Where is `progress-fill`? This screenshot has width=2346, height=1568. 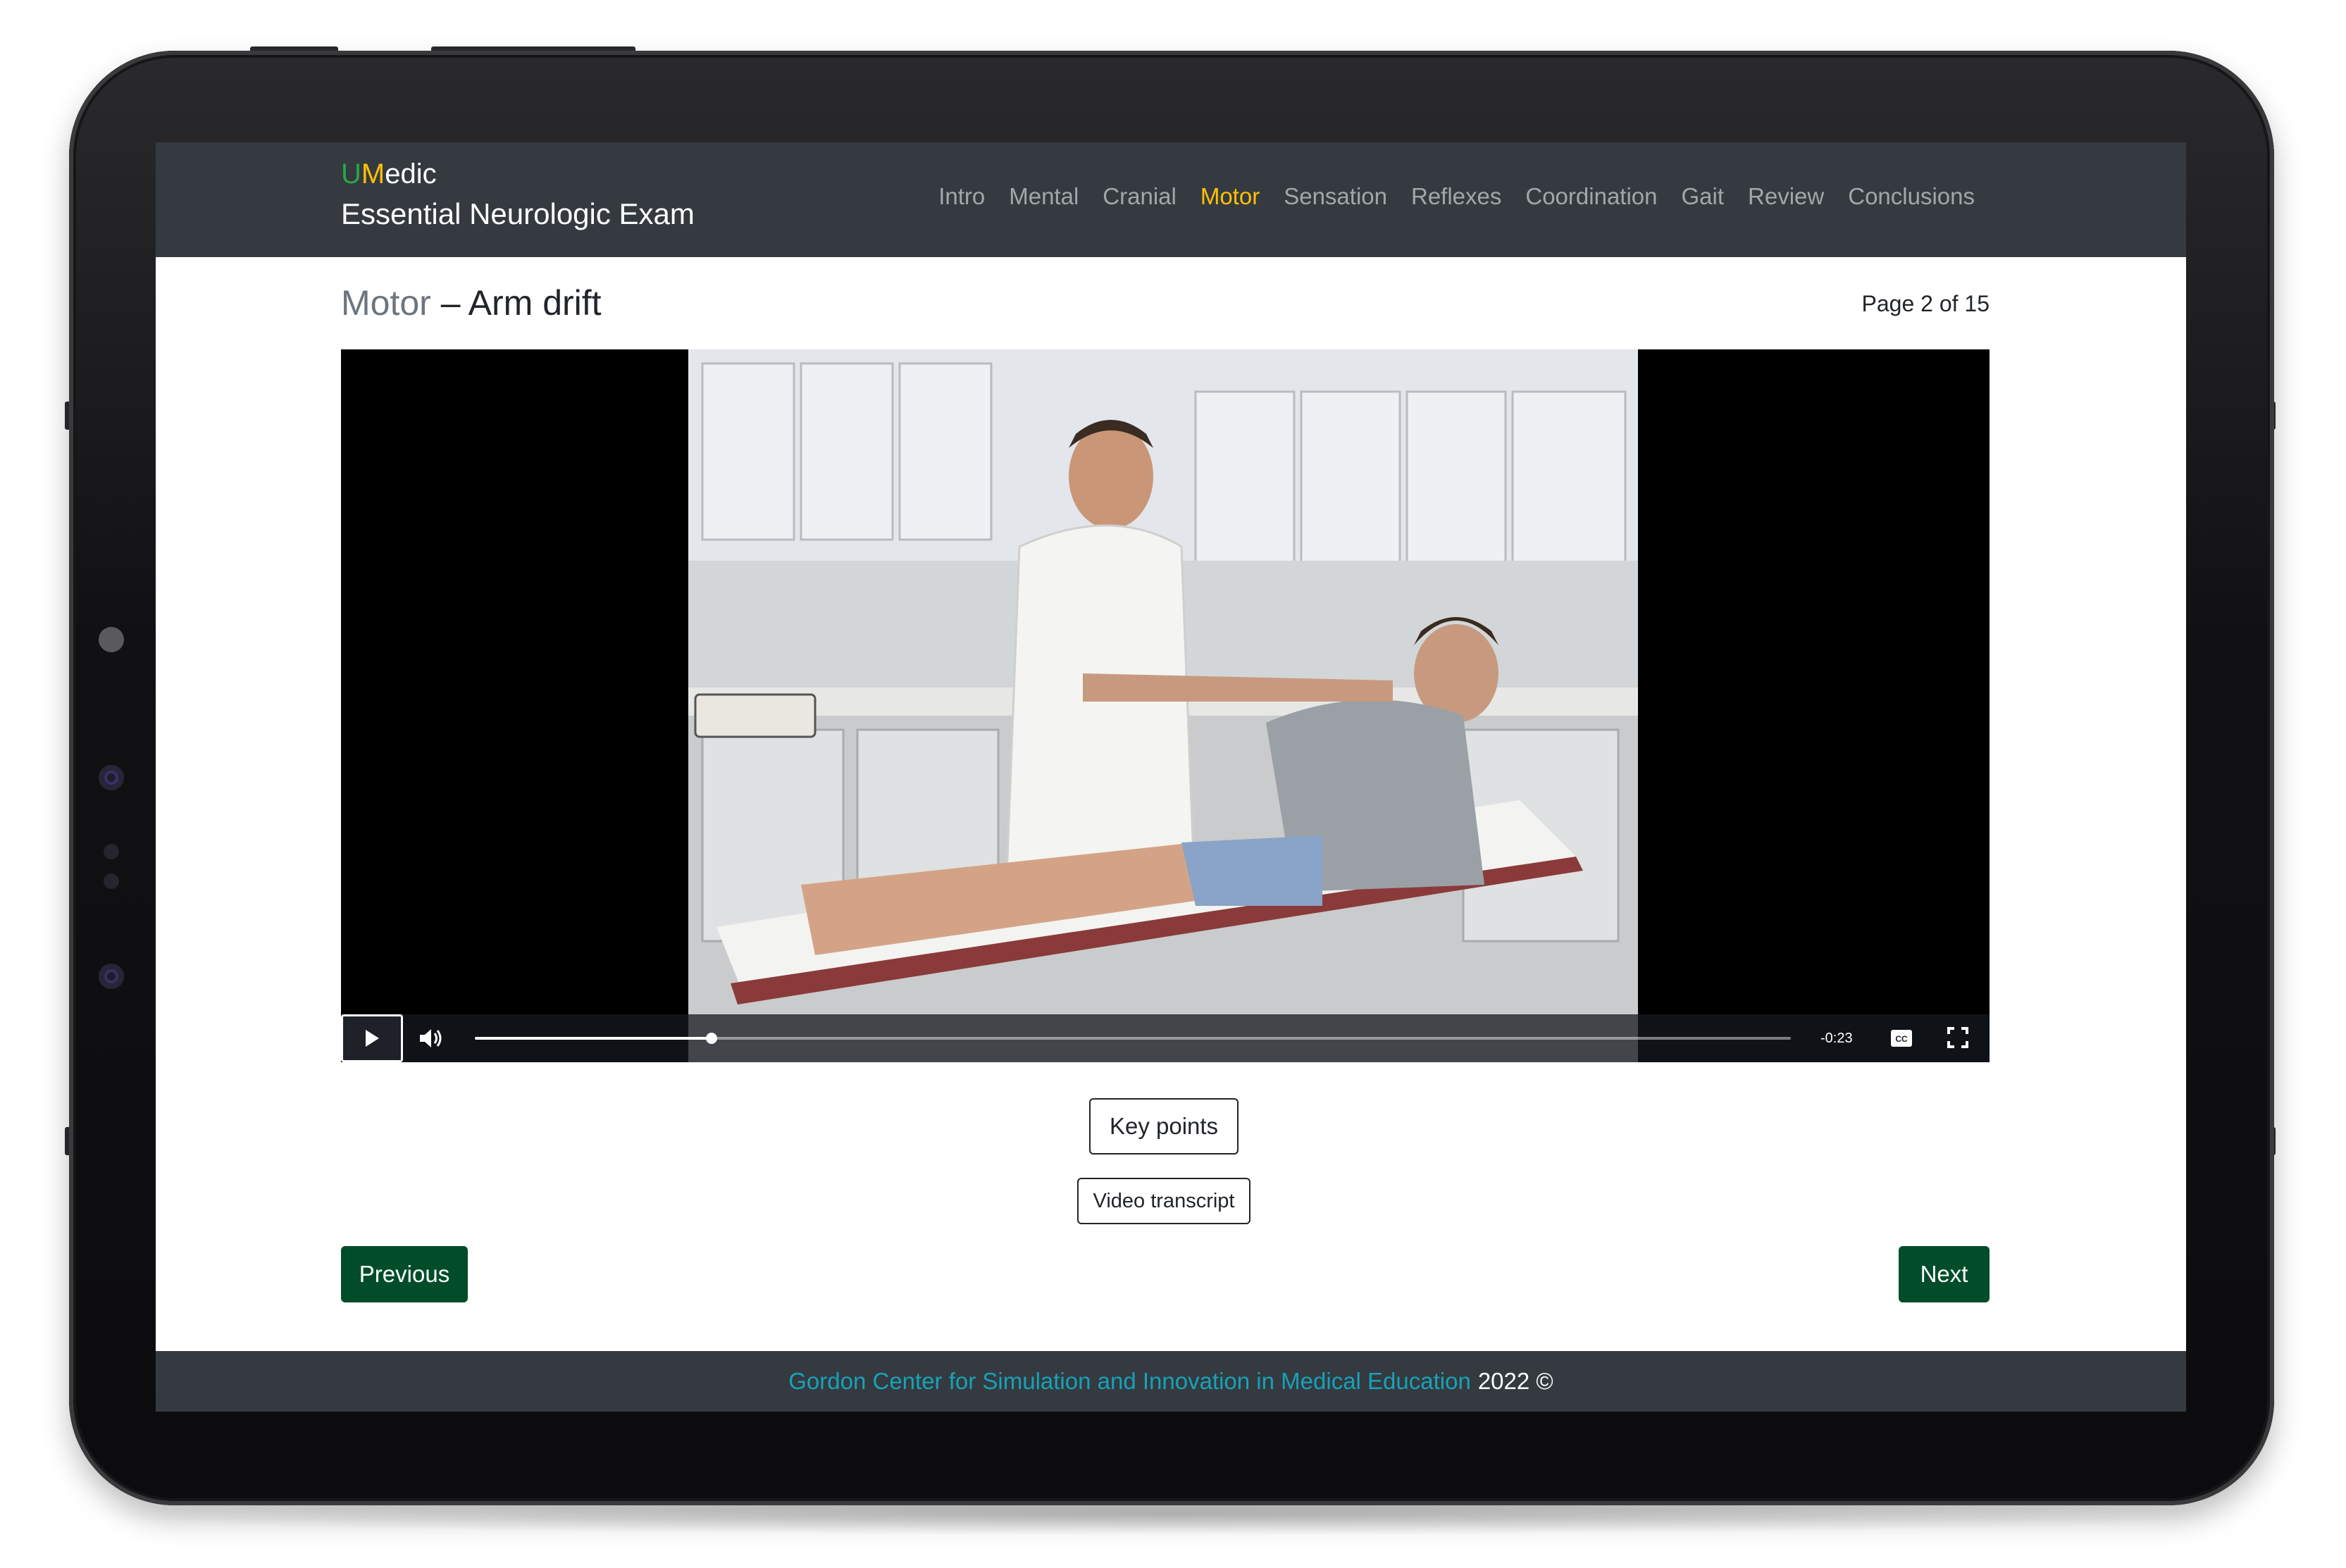 progress-fill is located at coordinates (593, 1038).